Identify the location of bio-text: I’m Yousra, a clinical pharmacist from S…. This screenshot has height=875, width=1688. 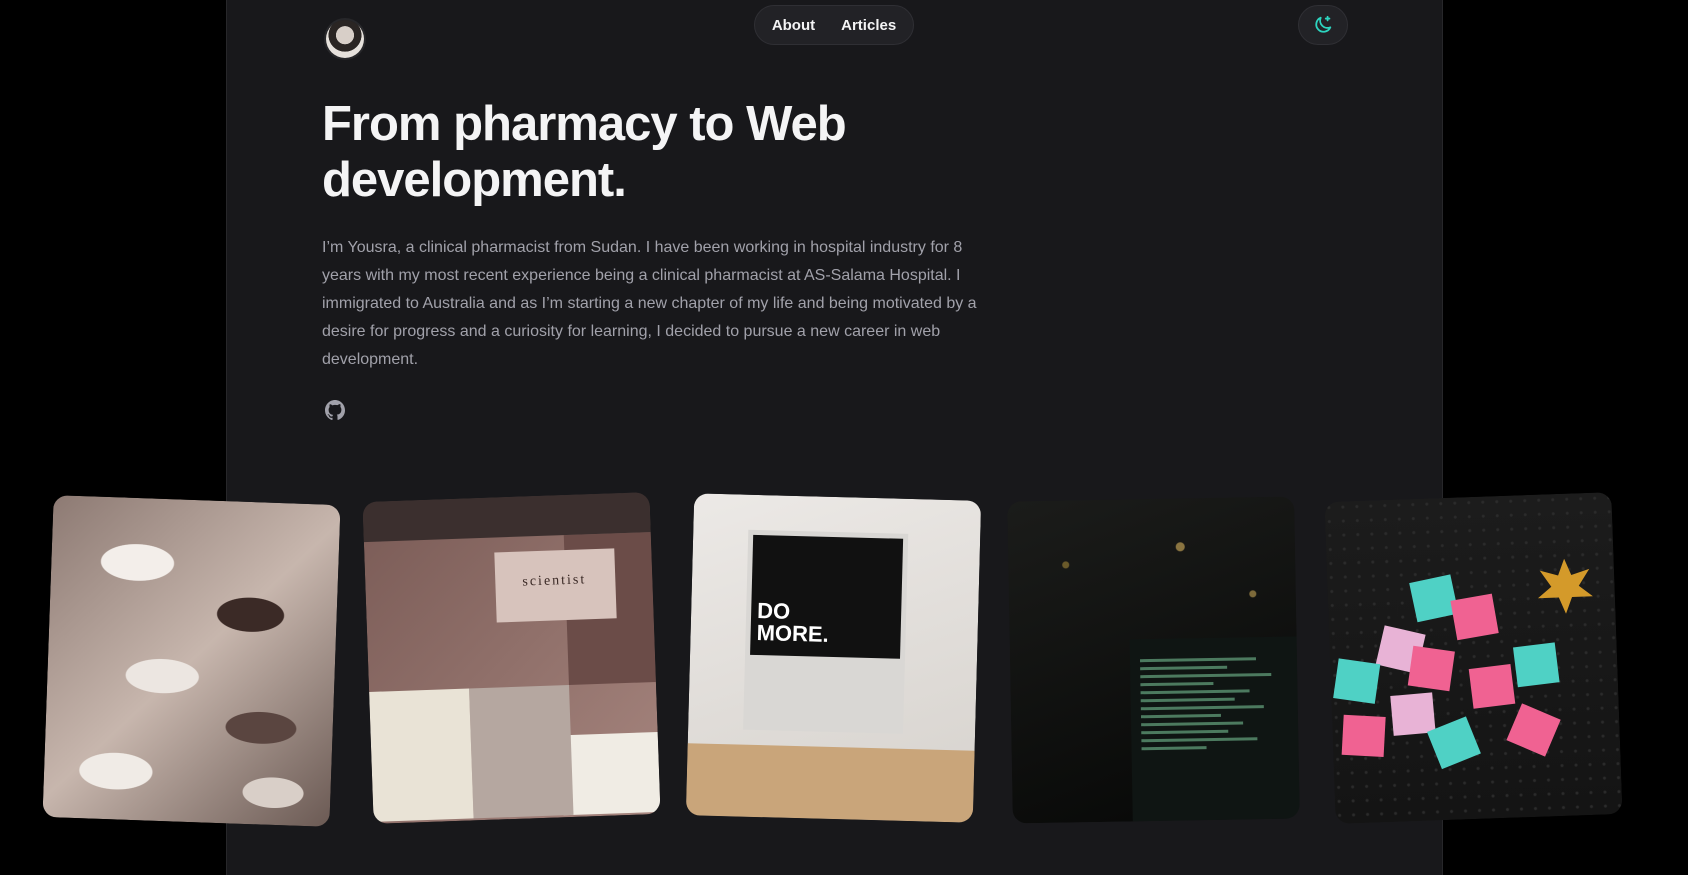
(649, 303).